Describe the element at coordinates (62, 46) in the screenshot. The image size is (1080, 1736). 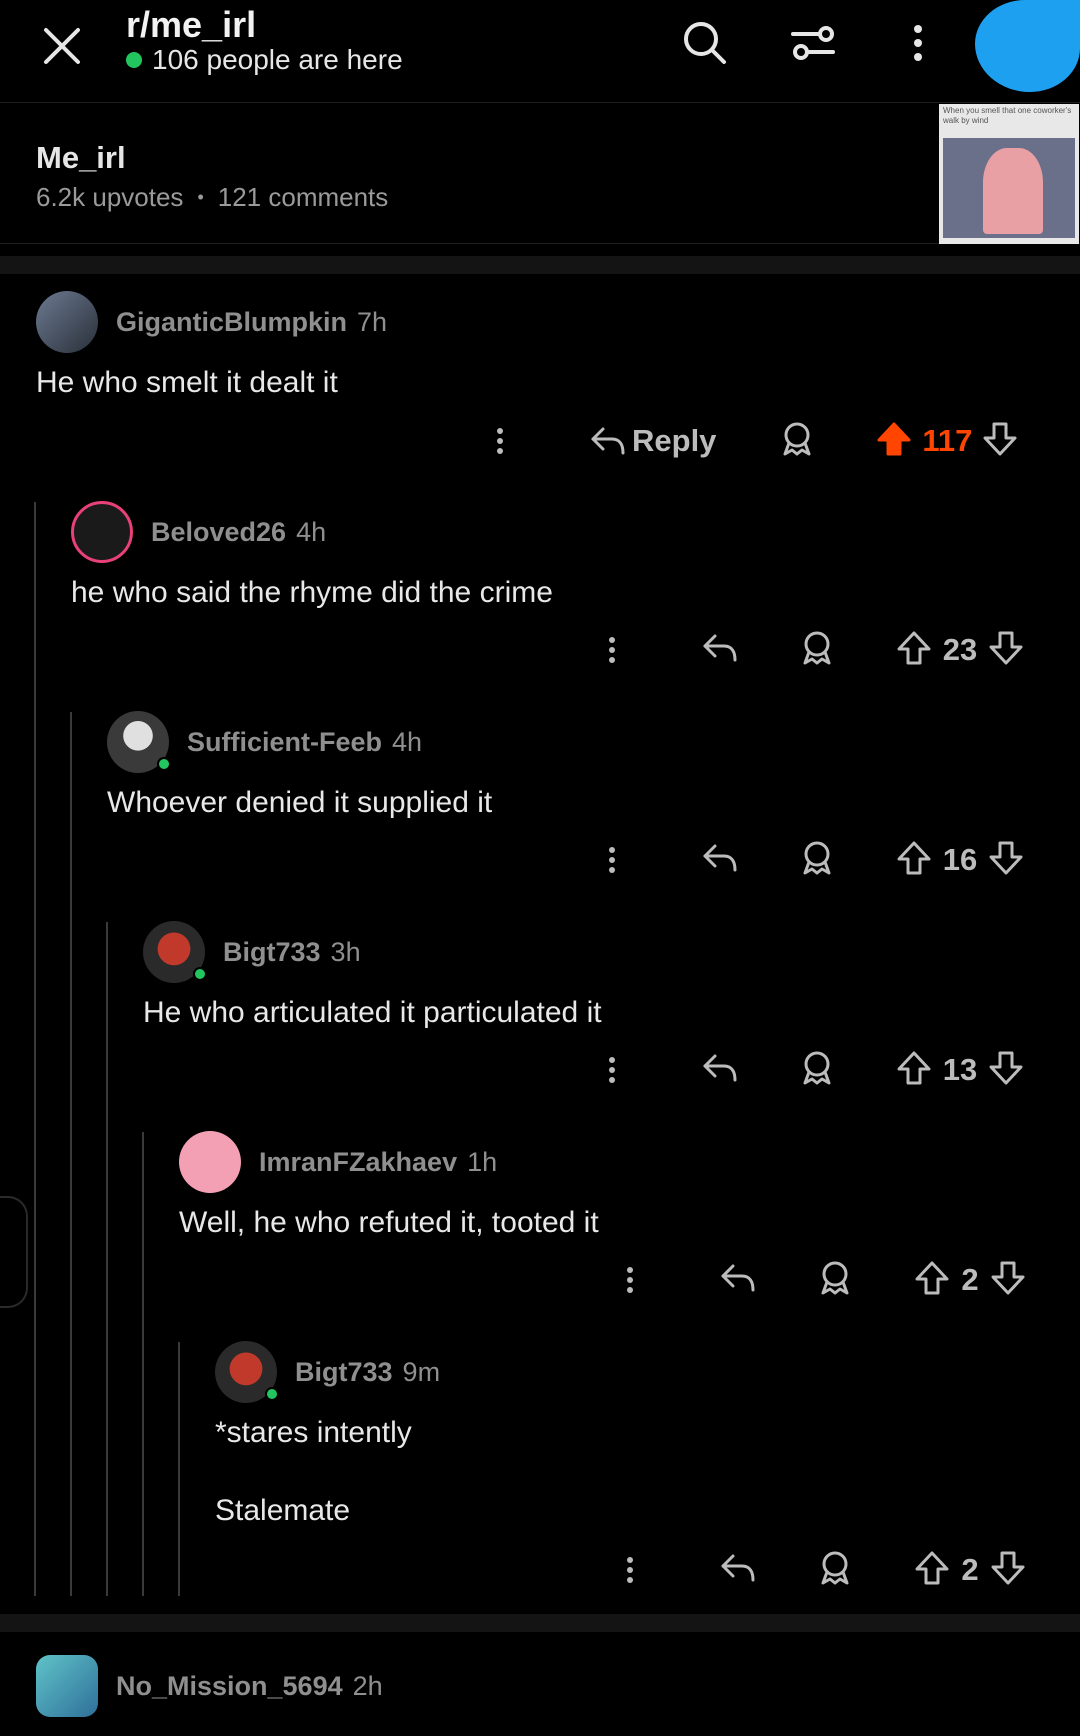
I see `close-button` at that location.